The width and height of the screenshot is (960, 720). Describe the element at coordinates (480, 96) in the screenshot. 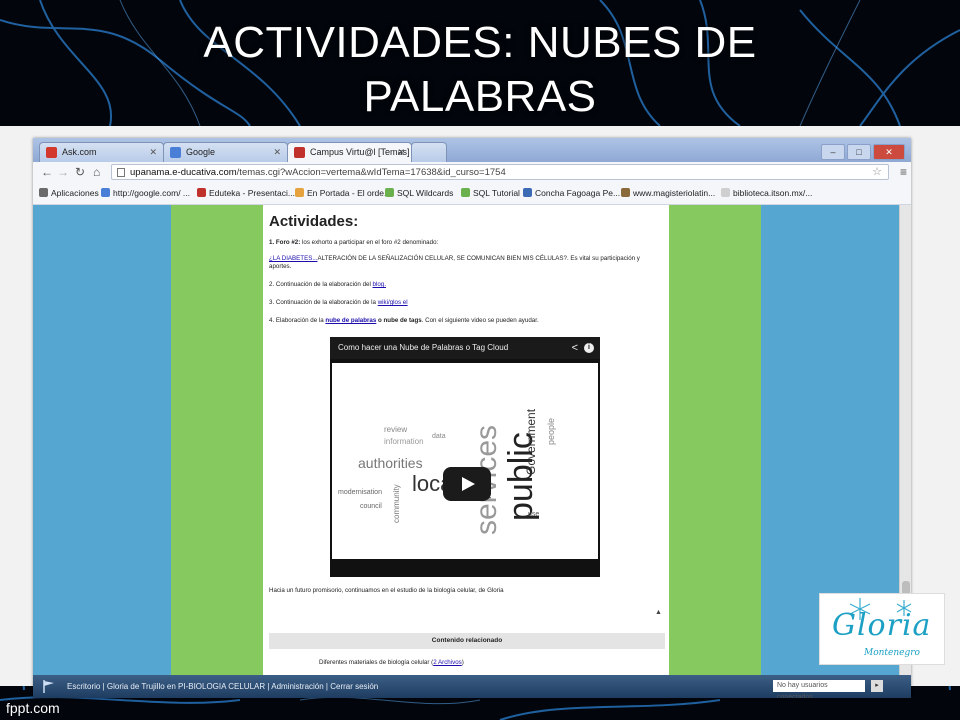

I see `slide-title-line2: PALABRAS` at that location.